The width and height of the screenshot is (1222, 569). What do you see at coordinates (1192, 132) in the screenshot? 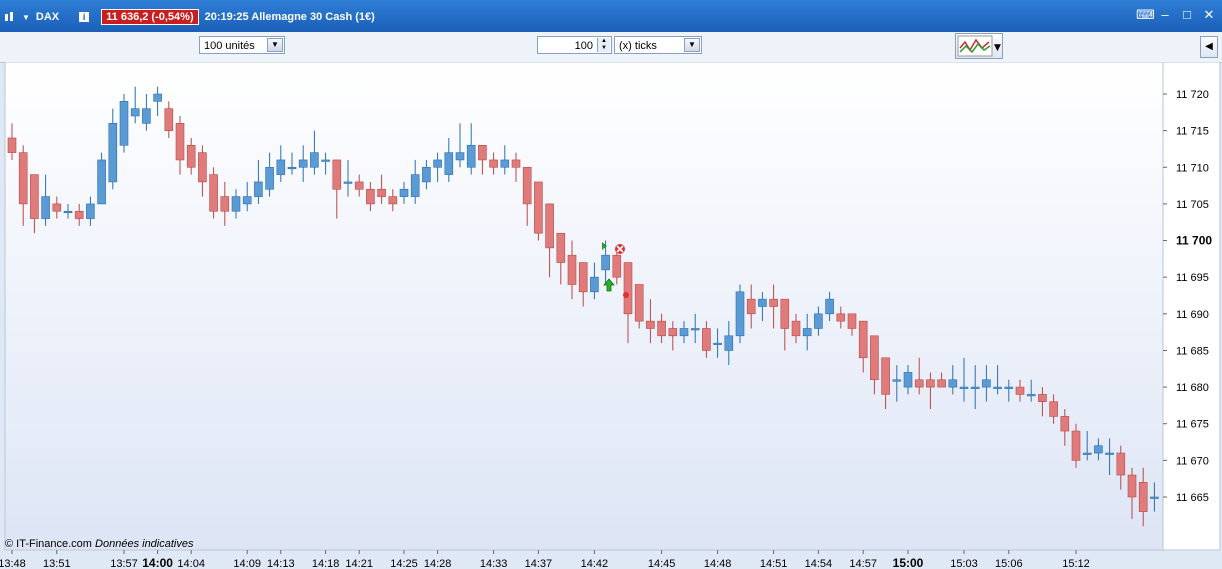
I see `y-tick-label: 11 715` at bounding box center [1192, 132].